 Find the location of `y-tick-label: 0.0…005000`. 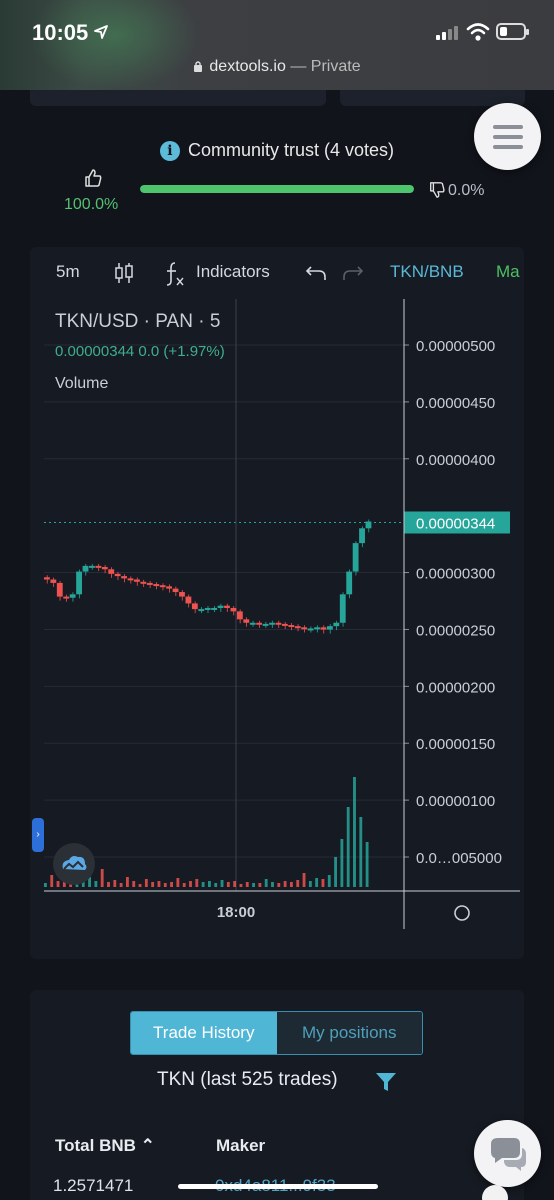

y-tick-label: 0.0…005000 is located at coordinates (459, 858).